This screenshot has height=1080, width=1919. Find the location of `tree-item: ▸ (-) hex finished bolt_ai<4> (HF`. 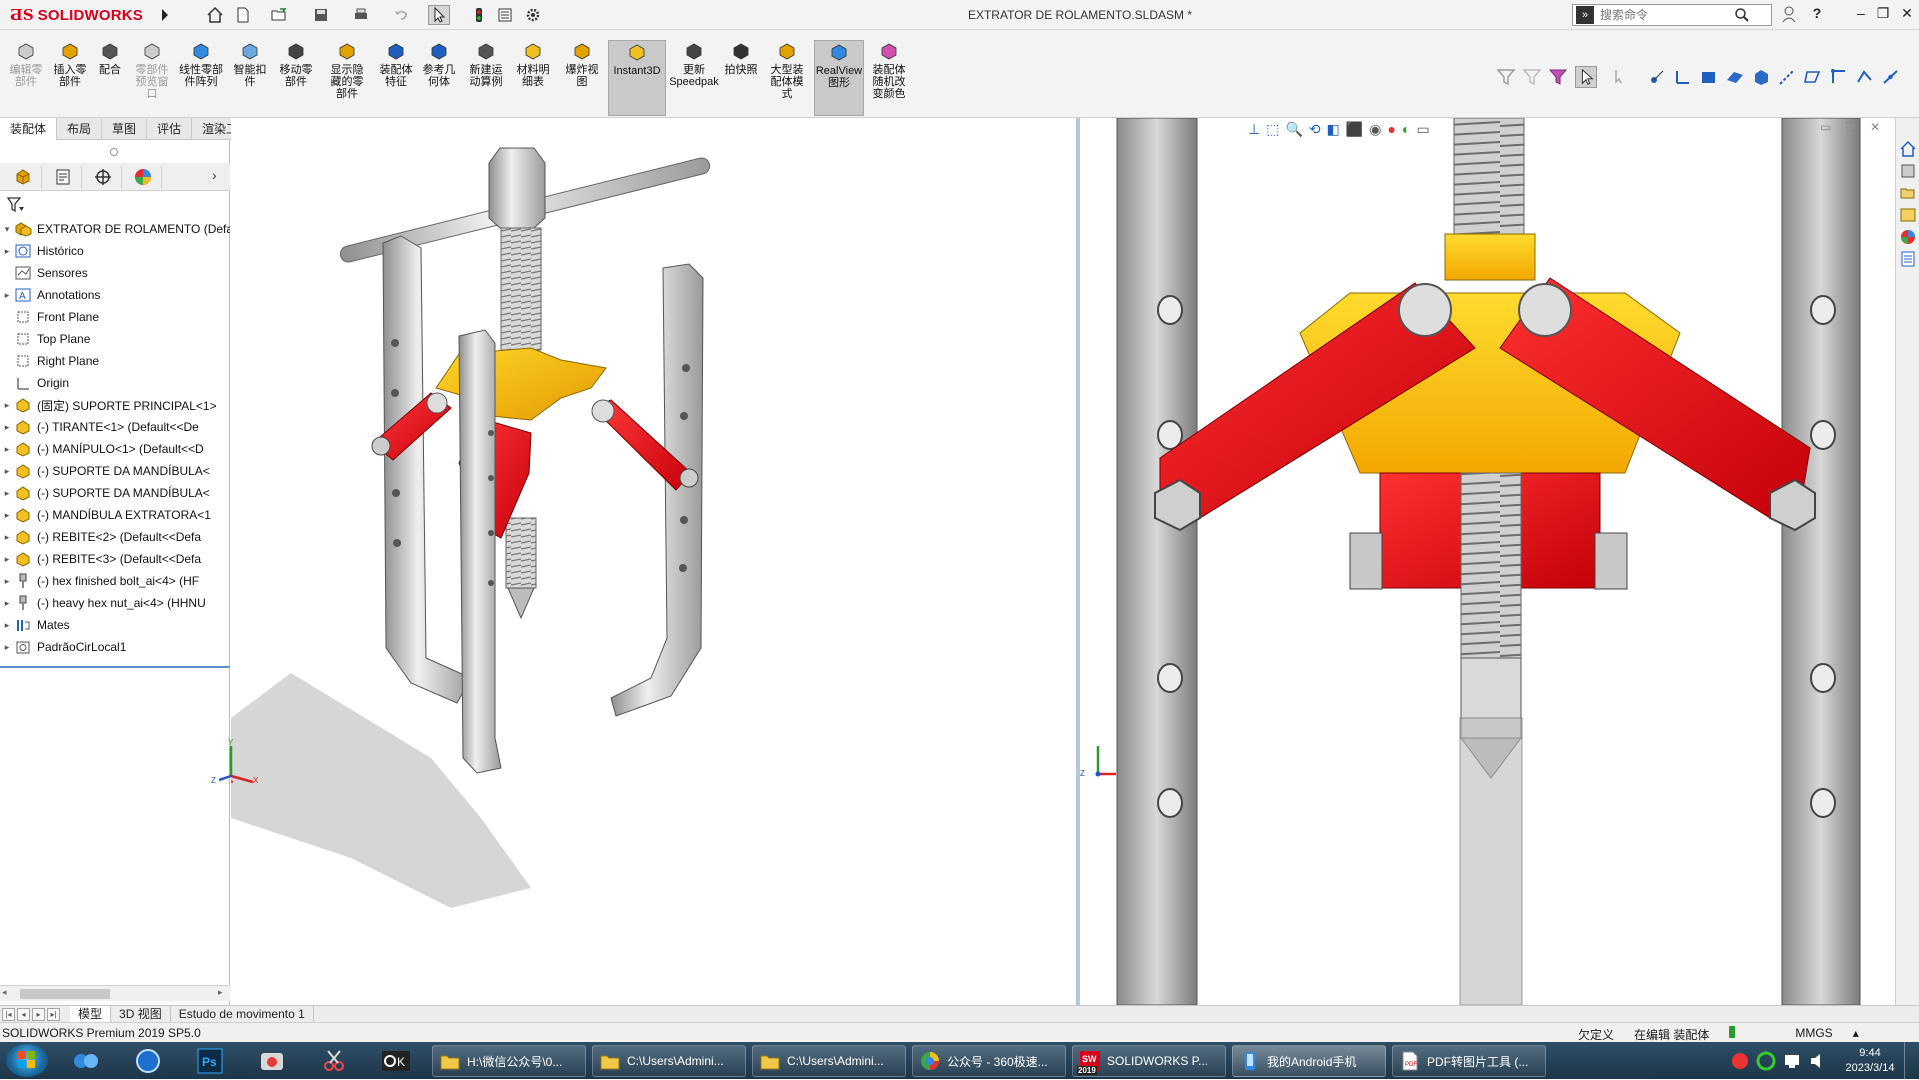

tree-item: ▸ (-) hex finished bolt_ai<4> (HF is located at coordinates (115, 581).